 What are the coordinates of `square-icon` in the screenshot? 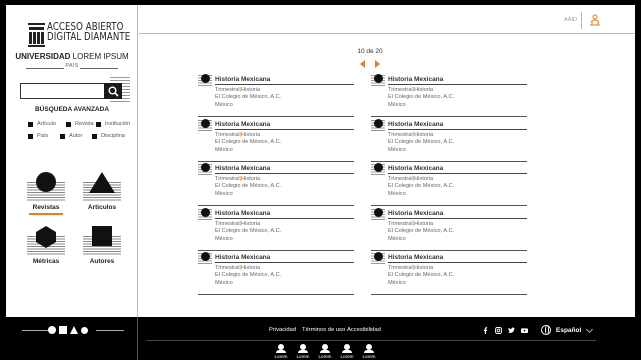 It's located at (63, 330).